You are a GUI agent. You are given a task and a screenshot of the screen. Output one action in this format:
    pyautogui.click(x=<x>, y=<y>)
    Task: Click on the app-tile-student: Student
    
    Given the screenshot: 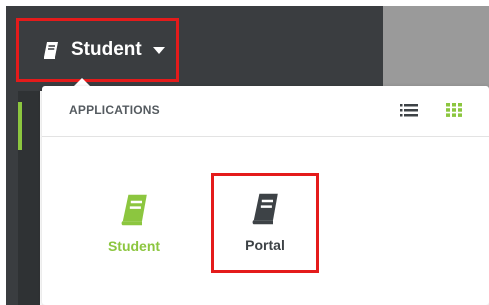 What is the action you would take?
    pyautogui.click(x=134, y=231)
    